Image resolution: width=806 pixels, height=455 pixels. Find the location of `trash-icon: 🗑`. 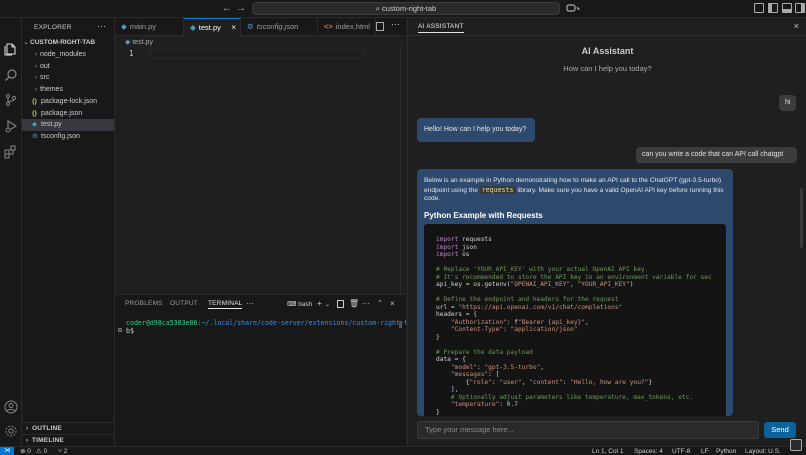

trash-icon: 🗑 is located at coordinates (354, 303).